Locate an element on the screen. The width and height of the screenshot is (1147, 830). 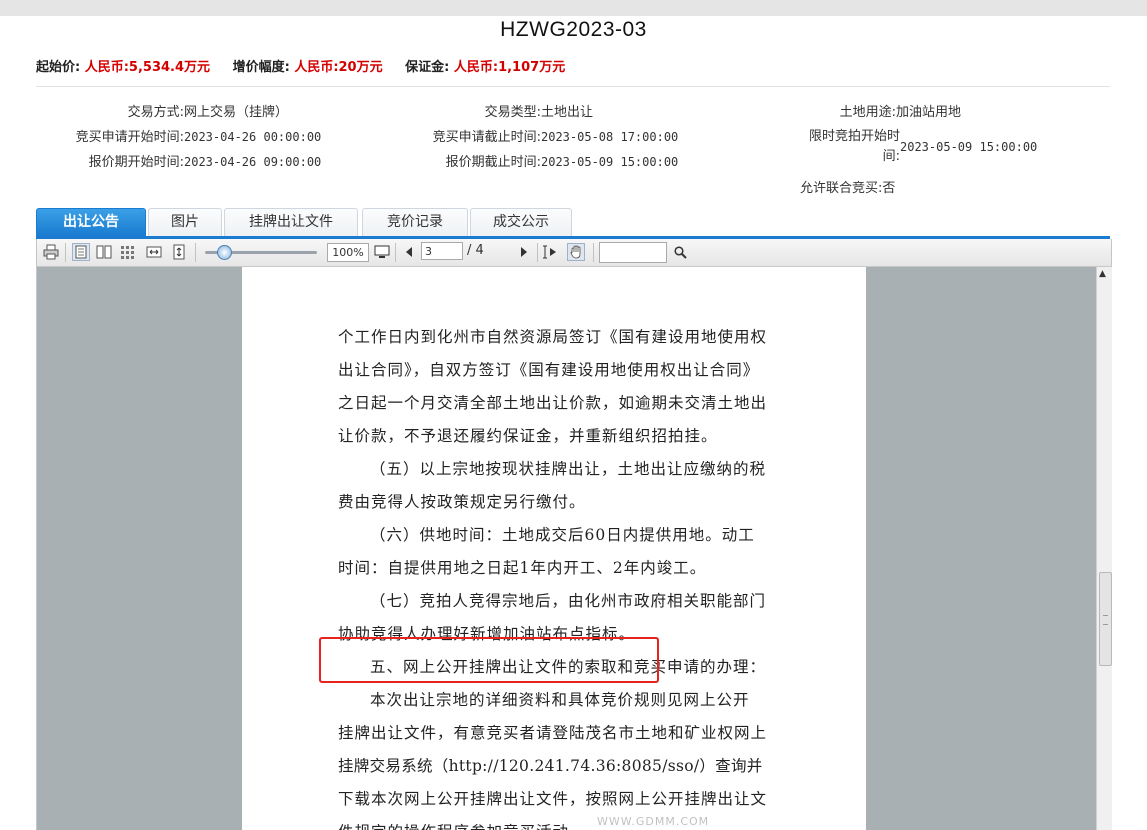
viewer-toolbar: 100% 3 / 4 is located at coordinates (574, 253).